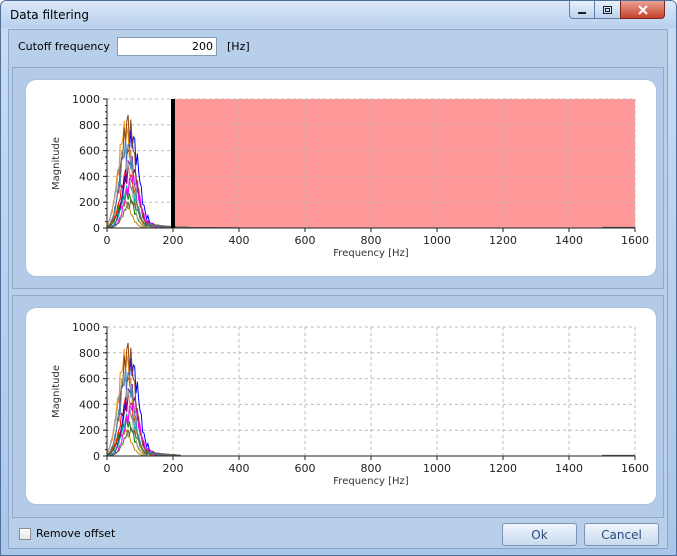  What do you see at coordinates (76, 533) in the screenshot?
I see `remove-offset-label: Remove offset` at bounding box center [76, 533].